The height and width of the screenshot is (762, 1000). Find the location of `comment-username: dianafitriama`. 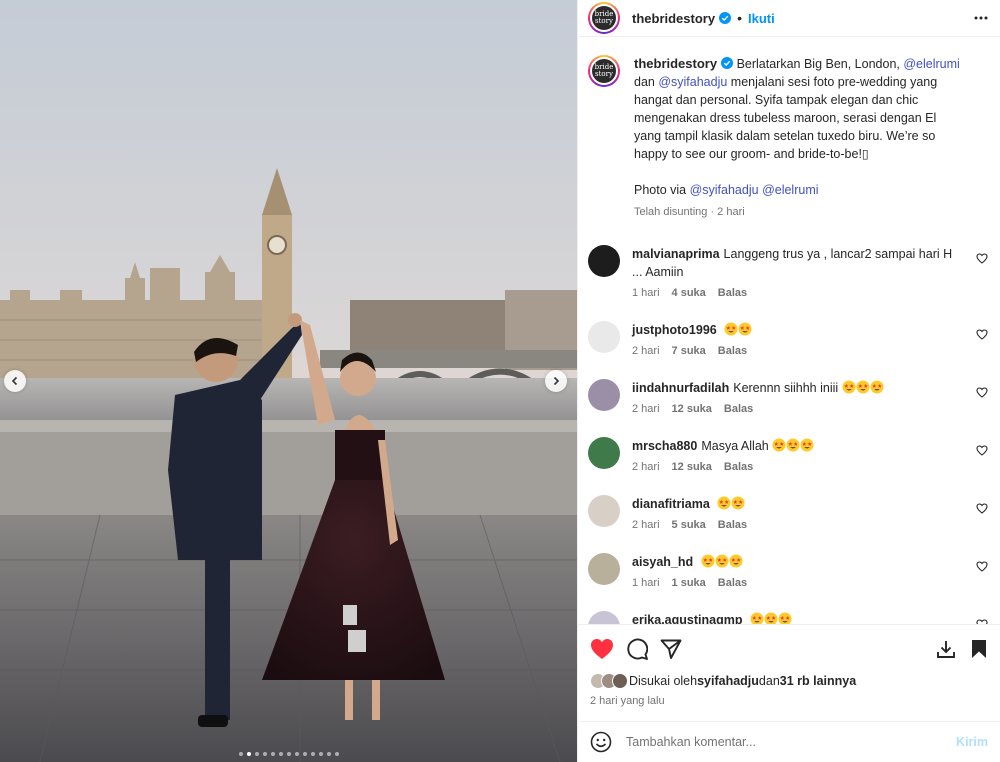

comment-username: dianafitriama is located at coordinates (671, 504).